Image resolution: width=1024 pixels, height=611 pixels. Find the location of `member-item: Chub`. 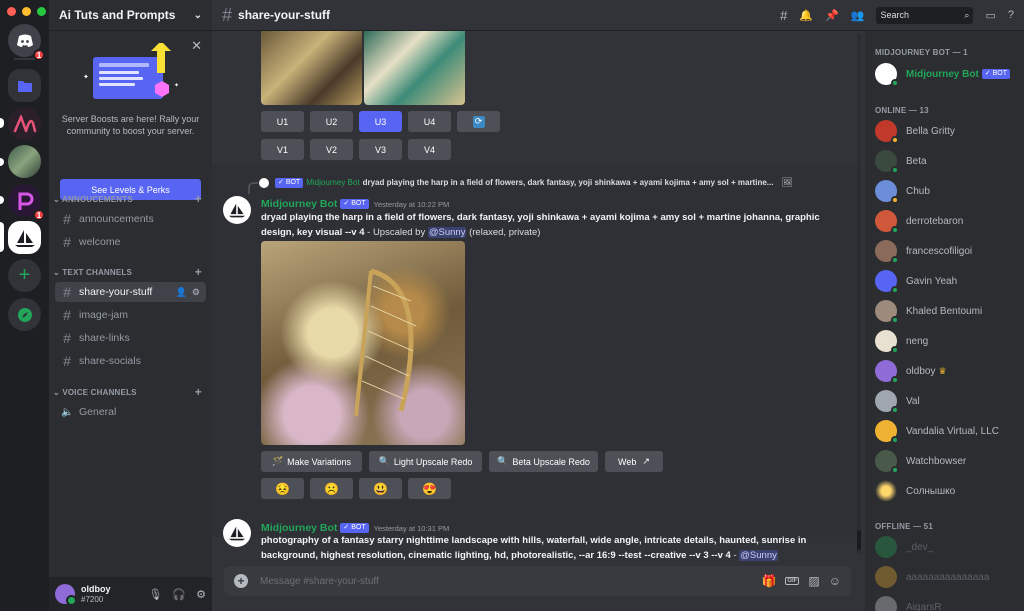

member-item: Chub is located at coordinates (947, 191).